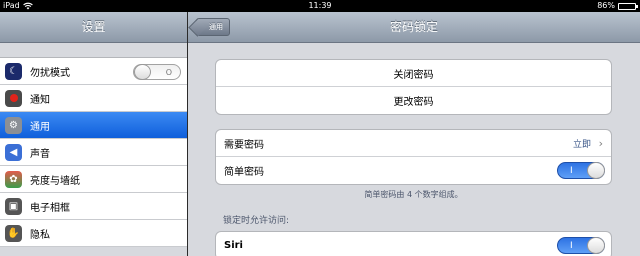 The image size is (640, 256). I want to click on passcode-actions-group: 关闭密码 更改密码, so click(413, 87).